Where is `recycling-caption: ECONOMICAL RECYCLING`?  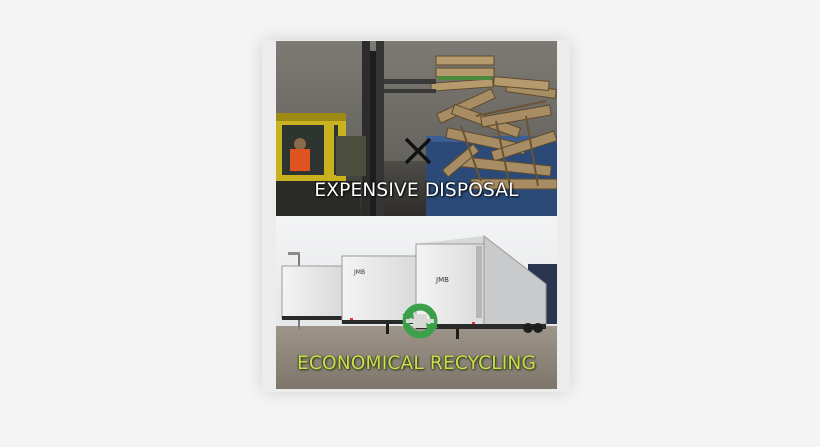 recycling-caption: ECONOMICAL RECYCLING is located at coordinates (416, 363).